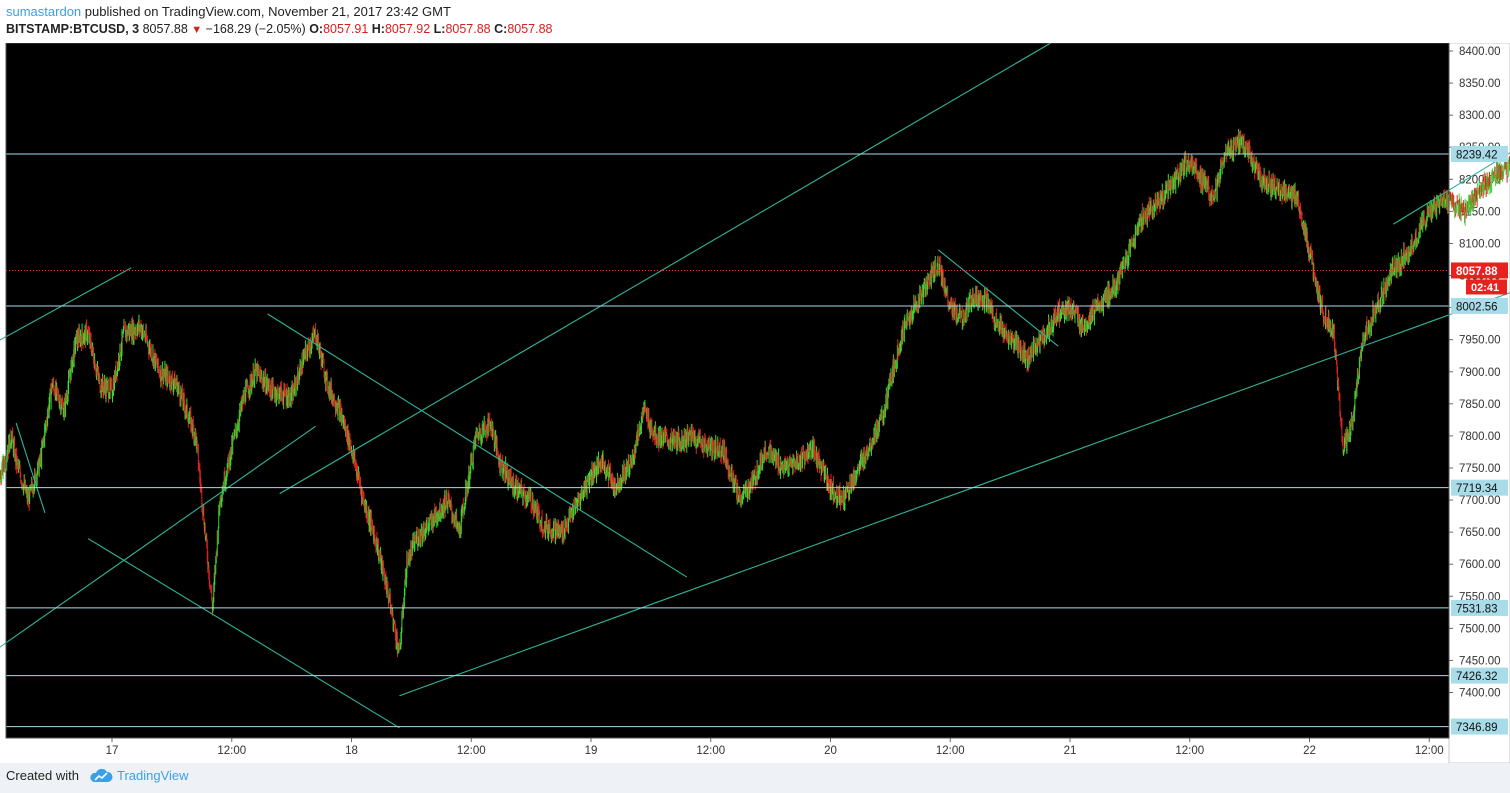  What do you see at coordinates (43, 11) in the screenshot?
I see `author-link: sumastardon` at bounding box center [43, 11].